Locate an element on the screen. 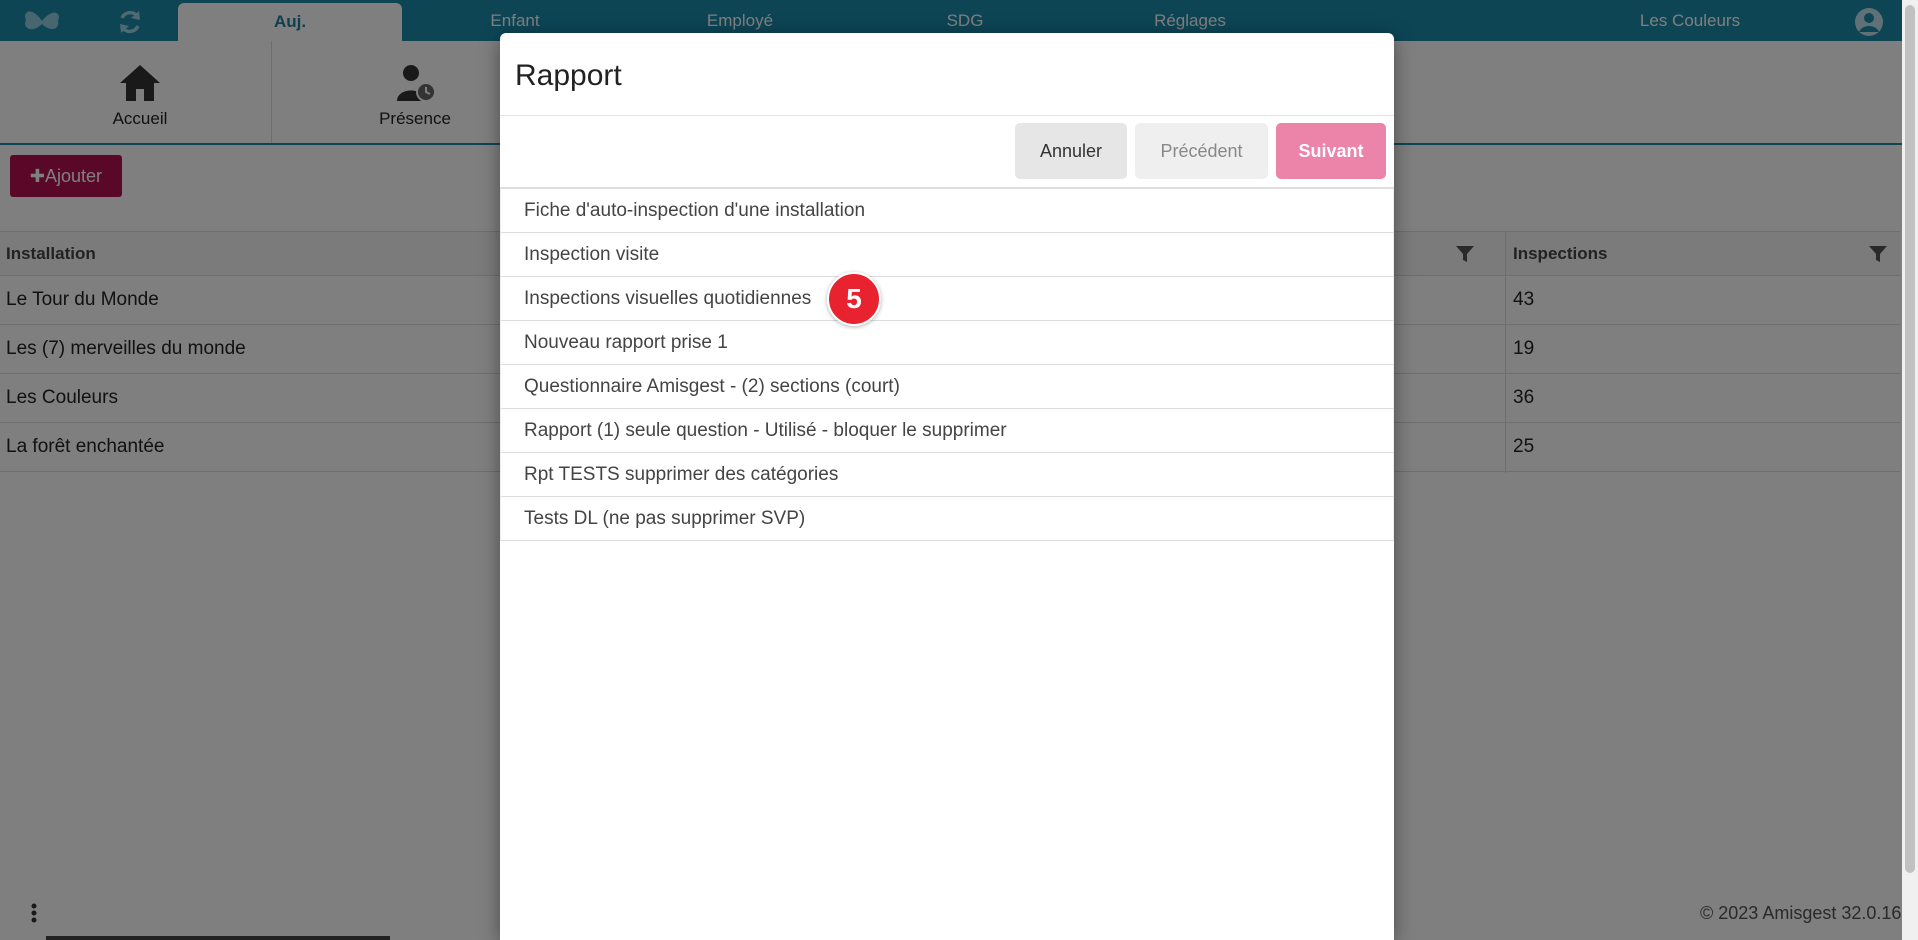  scrollbar is located at coordinates (1910, 470).